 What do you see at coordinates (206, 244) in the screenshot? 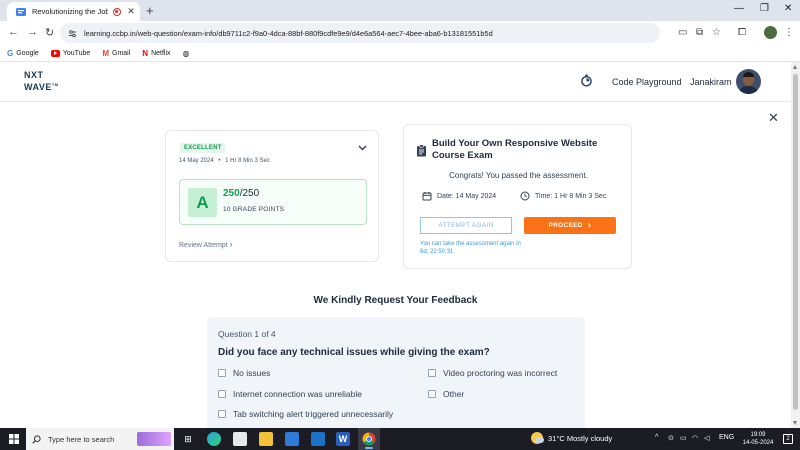
I see `review-attempt-link: Review Attempt ›` at bounding box center [206, 244].